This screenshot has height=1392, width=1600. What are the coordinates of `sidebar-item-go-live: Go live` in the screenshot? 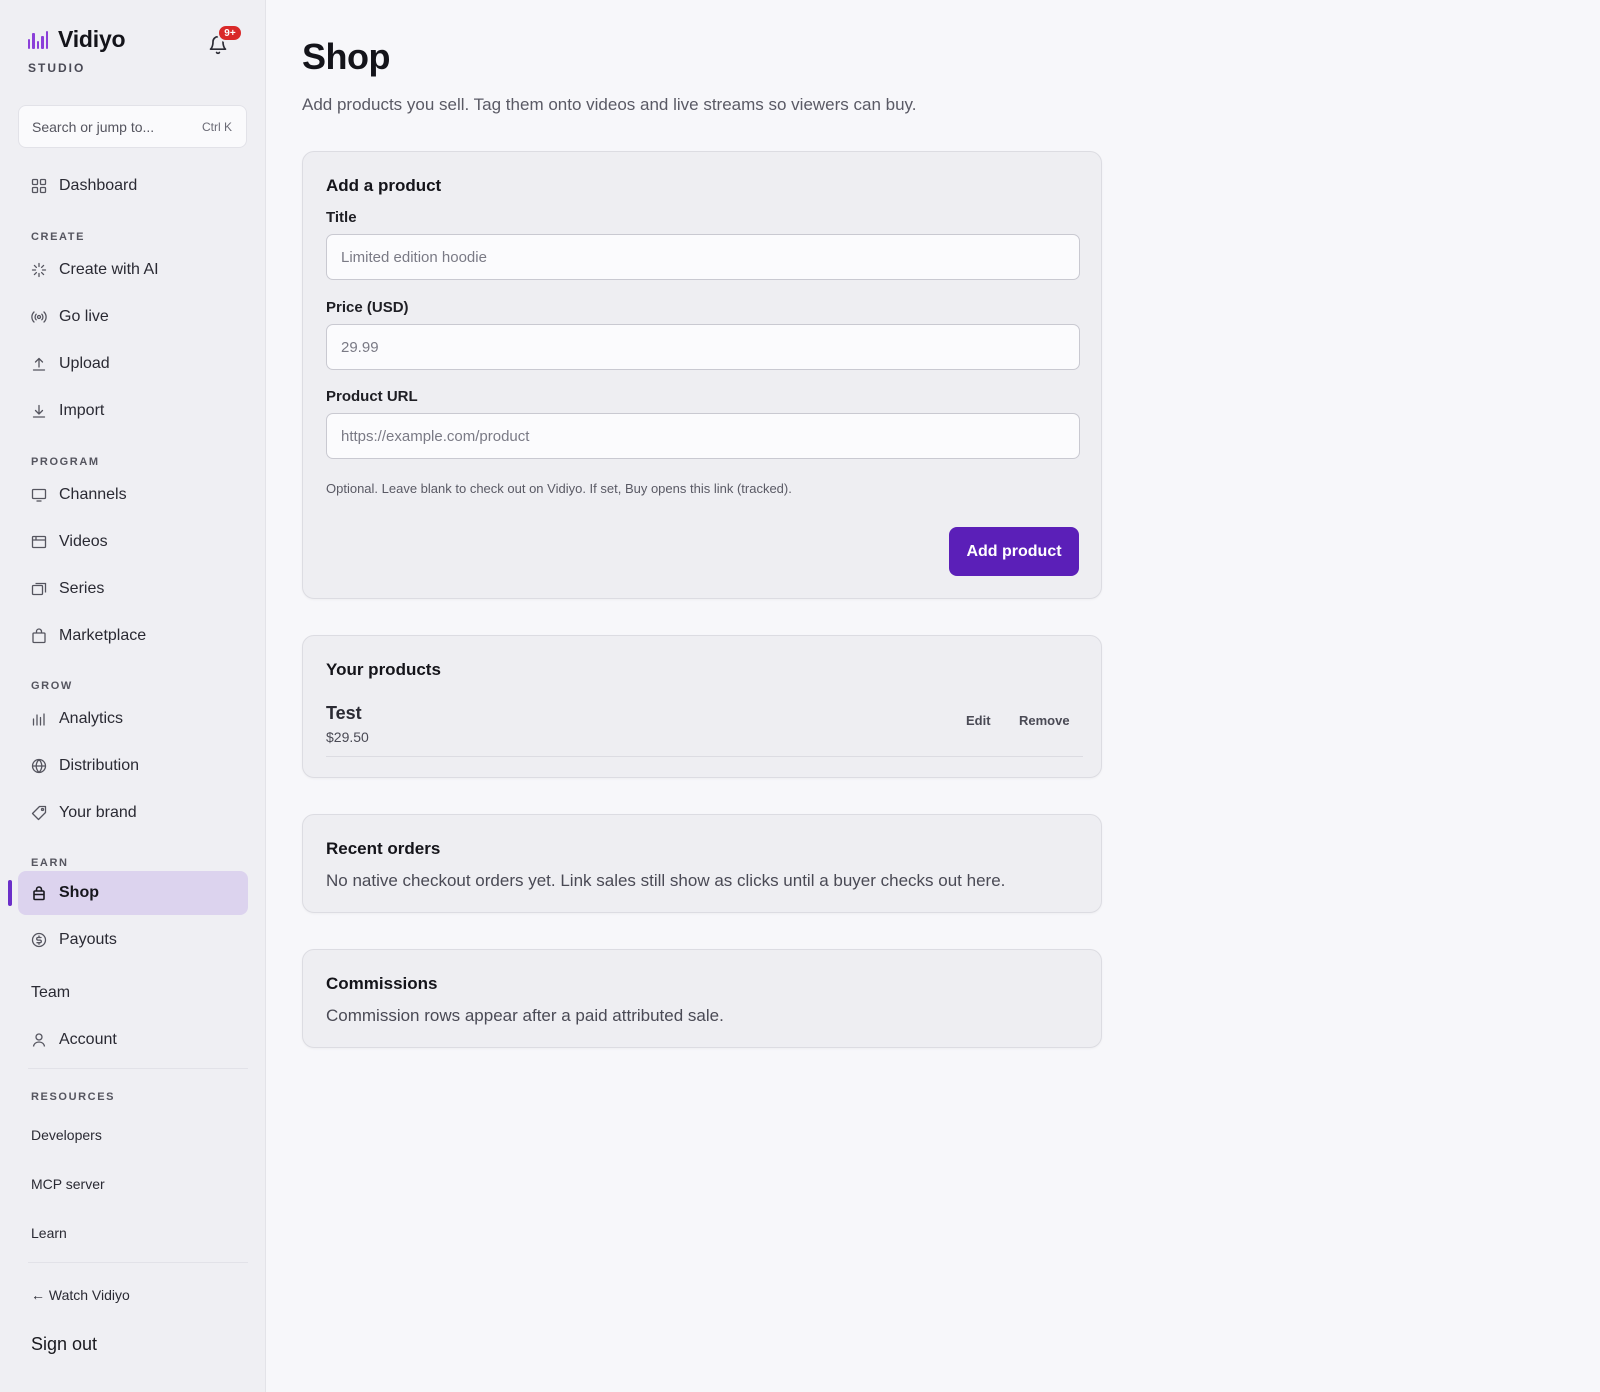 It's located at (133, 317).